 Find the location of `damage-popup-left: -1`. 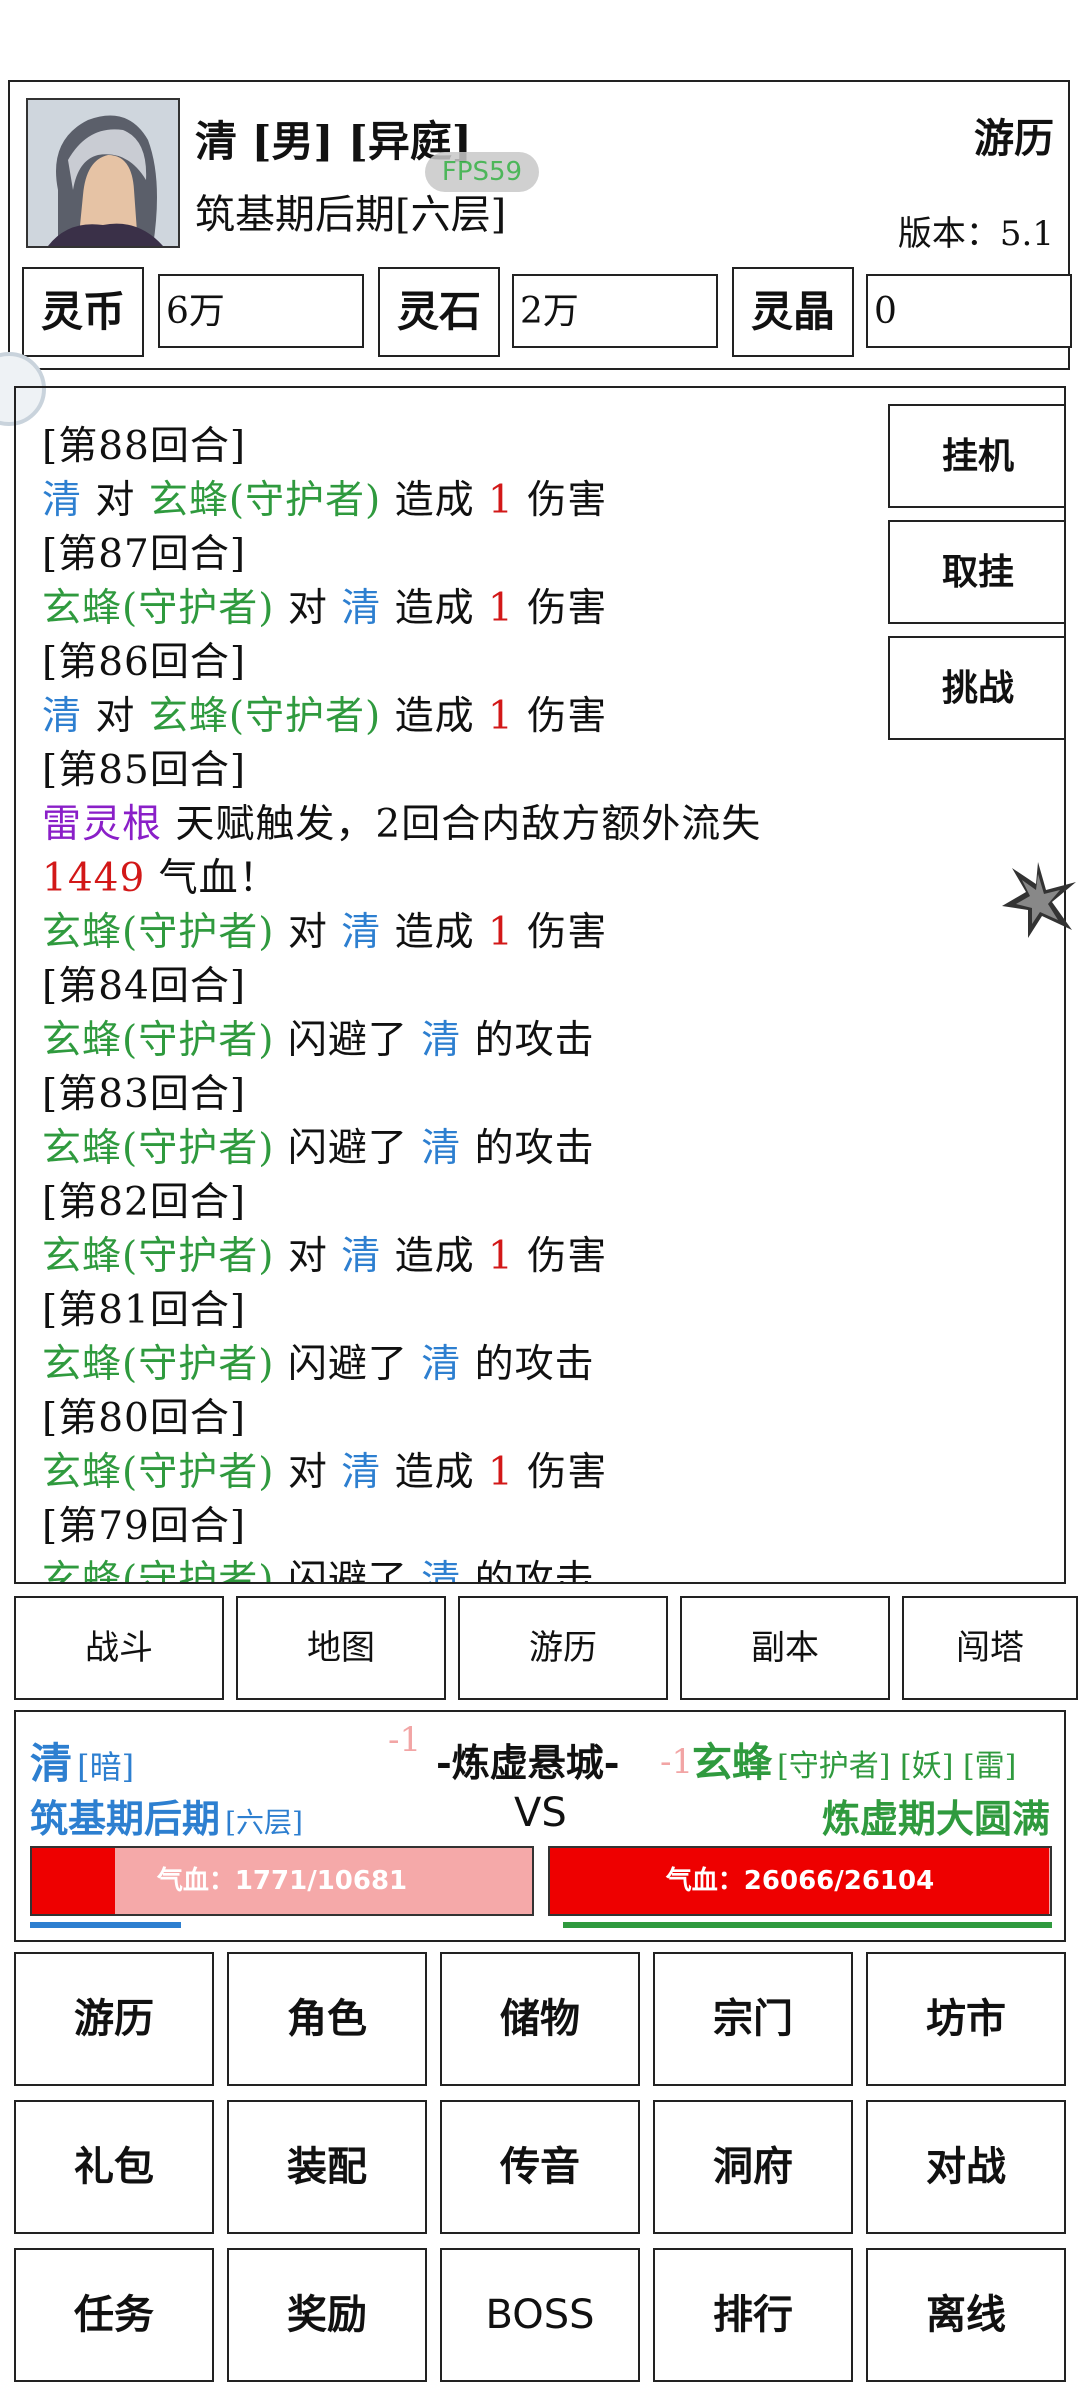

damage-popup-left: -1 is located at coordinates (405, 1740).